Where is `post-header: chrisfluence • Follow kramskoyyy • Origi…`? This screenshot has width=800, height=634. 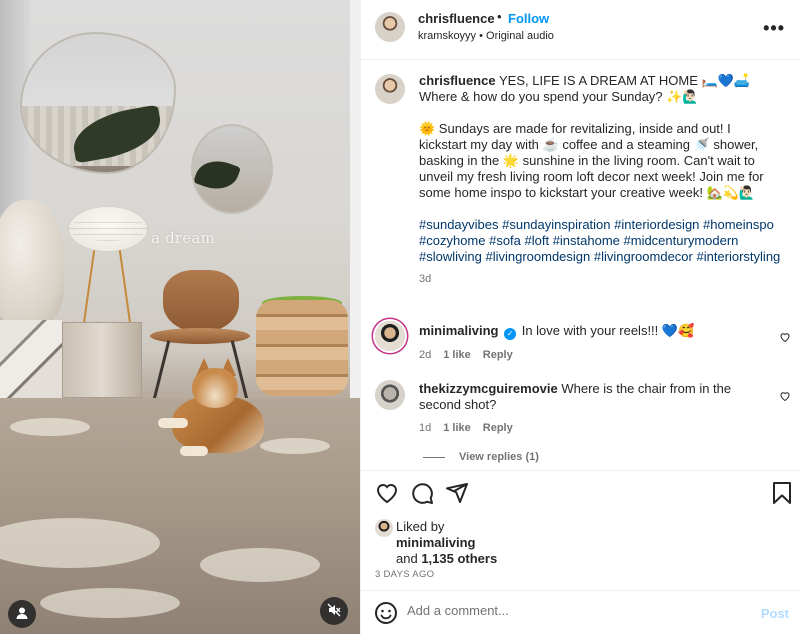
post-header: chrisfluence • Follow kramskoyyy • Origi… is located at coordinates (580, 30).